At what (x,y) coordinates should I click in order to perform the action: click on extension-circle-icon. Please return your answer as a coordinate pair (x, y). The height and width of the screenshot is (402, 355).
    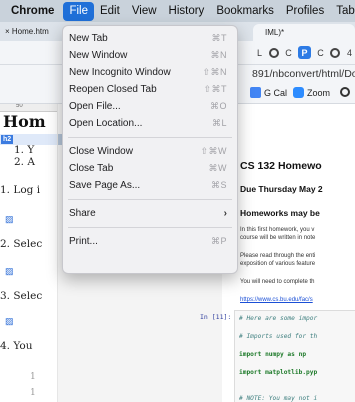
    Looking at the image, I should click on (274, 52).